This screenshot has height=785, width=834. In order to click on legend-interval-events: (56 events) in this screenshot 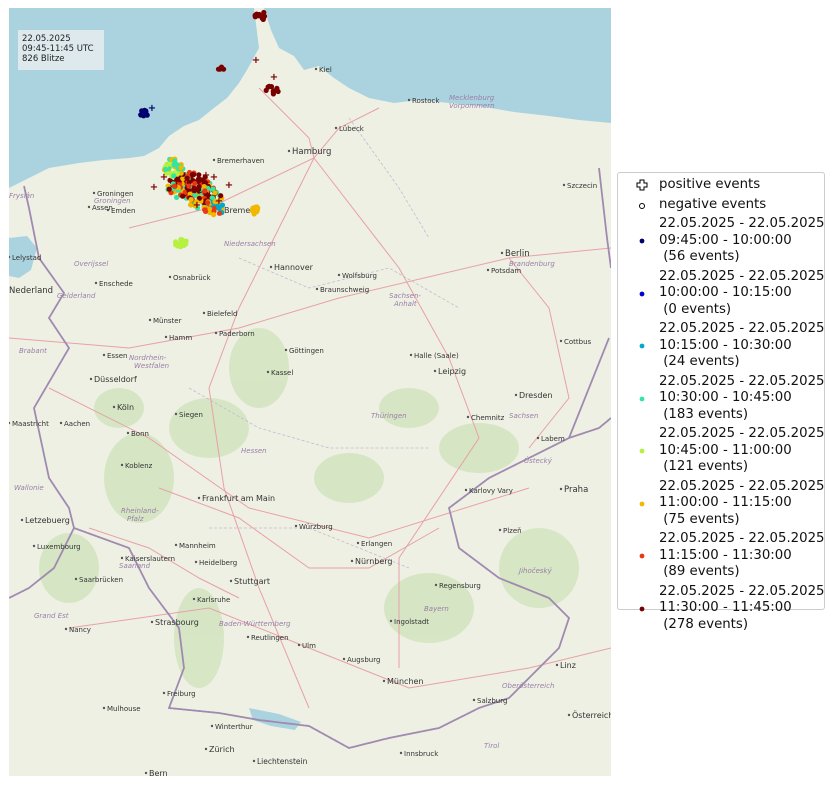, I will do `click(699, 256)`.